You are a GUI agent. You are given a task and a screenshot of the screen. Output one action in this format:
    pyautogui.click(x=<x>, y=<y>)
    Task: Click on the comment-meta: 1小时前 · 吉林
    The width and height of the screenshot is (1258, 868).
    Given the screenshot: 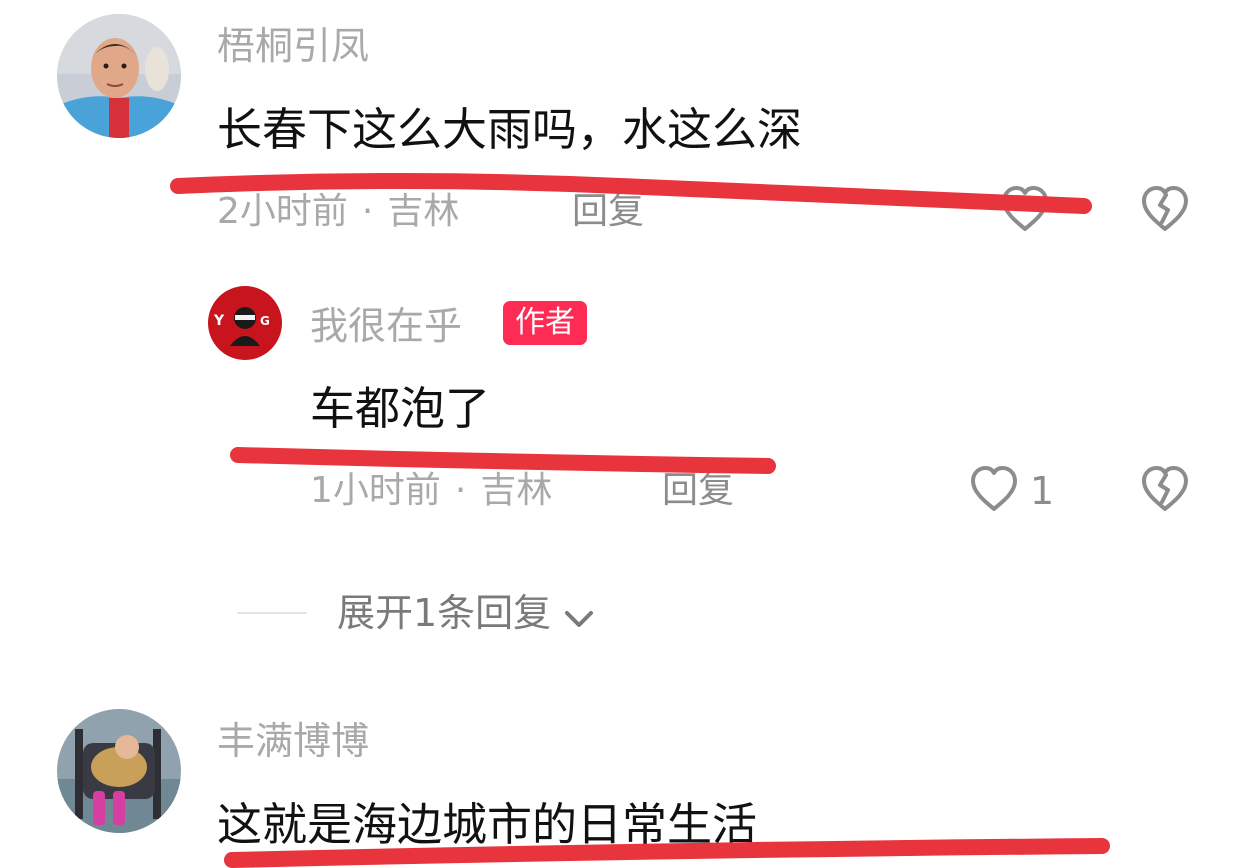 What is the action you would take?
    pyautogui.click(x=431, y=491)
    